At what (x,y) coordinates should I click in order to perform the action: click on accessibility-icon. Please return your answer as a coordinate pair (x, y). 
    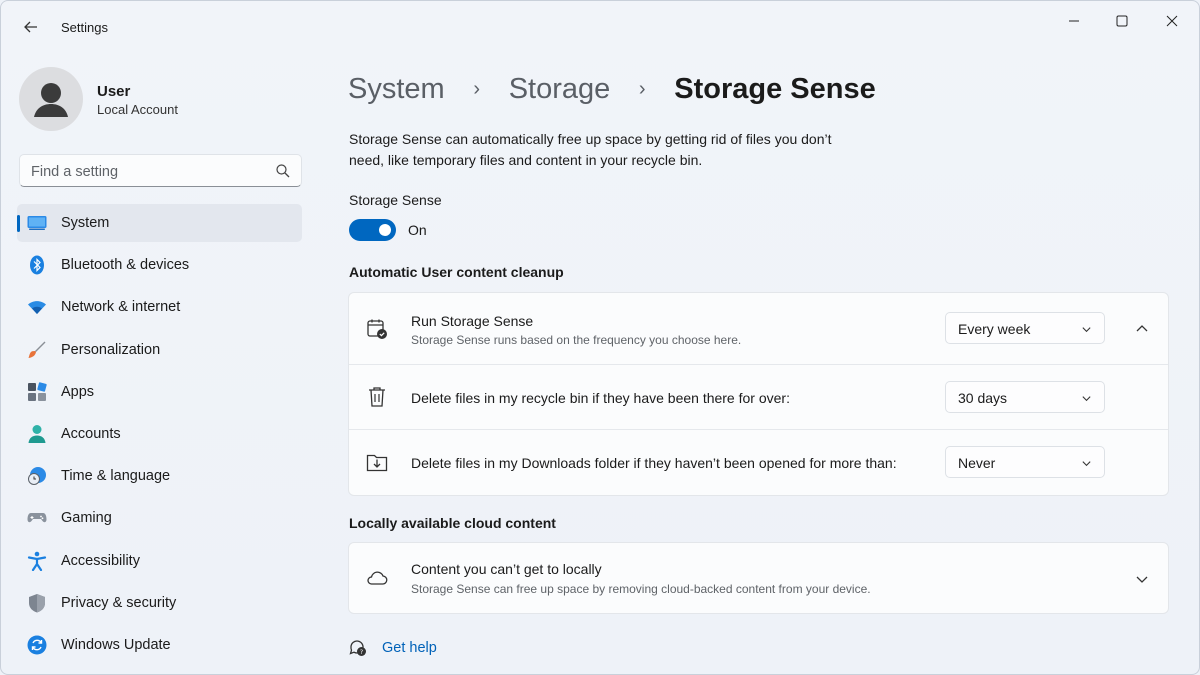
    Looking at the image, I should click on (37, 561).